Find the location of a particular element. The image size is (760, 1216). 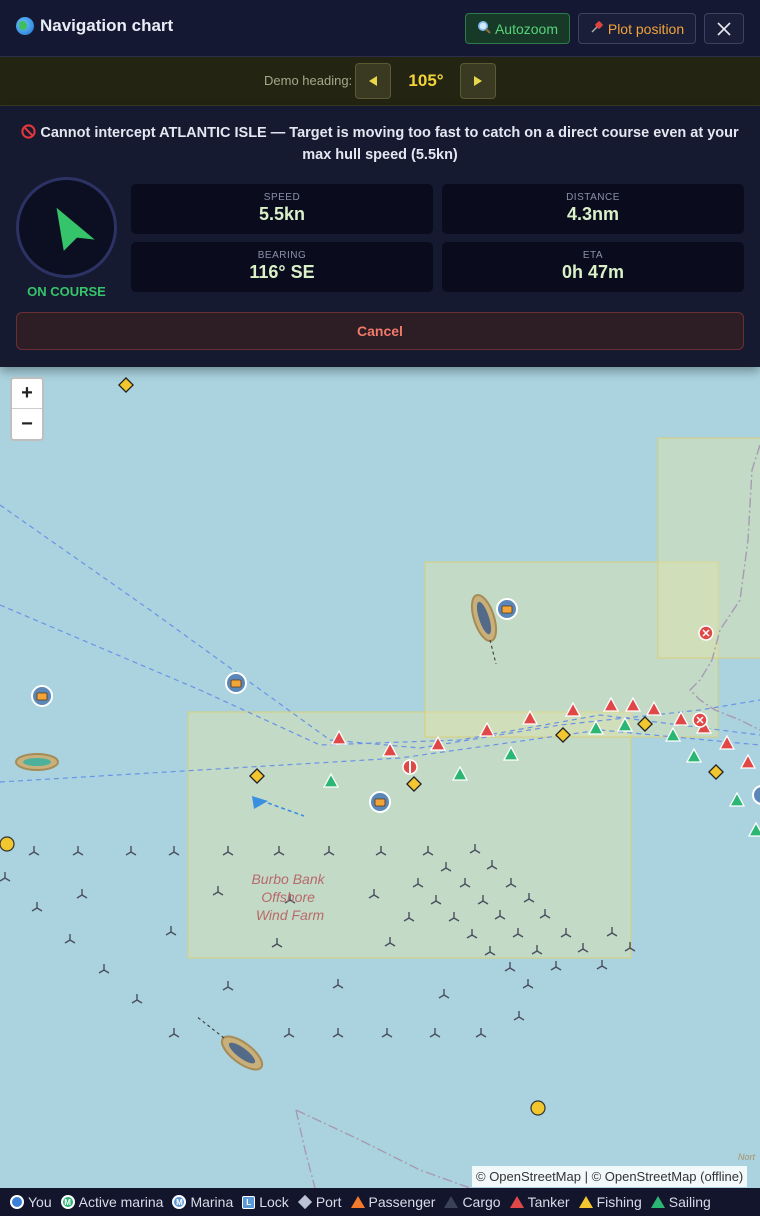

legend-label: Passenger is located at coordinates (402, 1202).